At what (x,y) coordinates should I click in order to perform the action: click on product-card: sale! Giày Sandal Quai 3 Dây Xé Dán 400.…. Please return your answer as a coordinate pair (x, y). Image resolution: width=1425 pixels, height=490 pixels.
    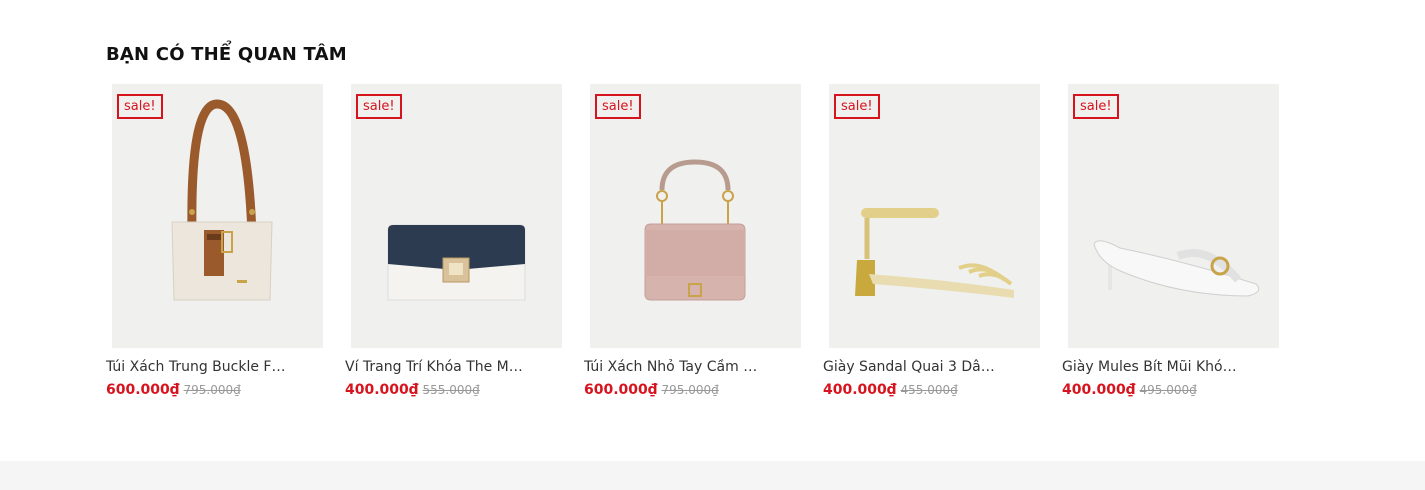
    Looking at the image, I should click on (931, 241).